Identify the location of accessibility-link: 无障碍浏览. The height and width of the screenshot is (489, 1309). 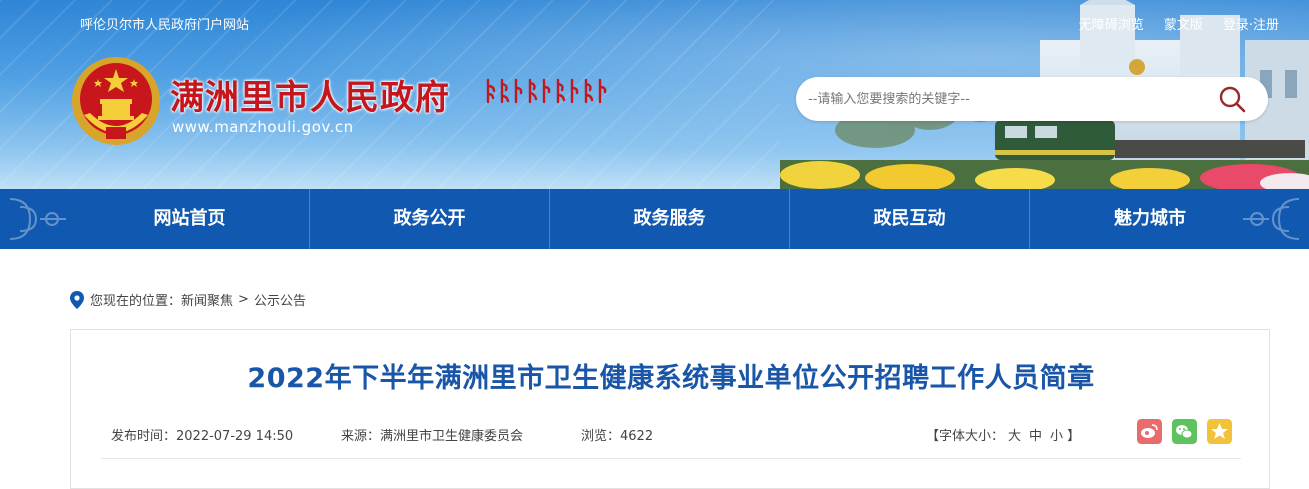
(1111, 23).